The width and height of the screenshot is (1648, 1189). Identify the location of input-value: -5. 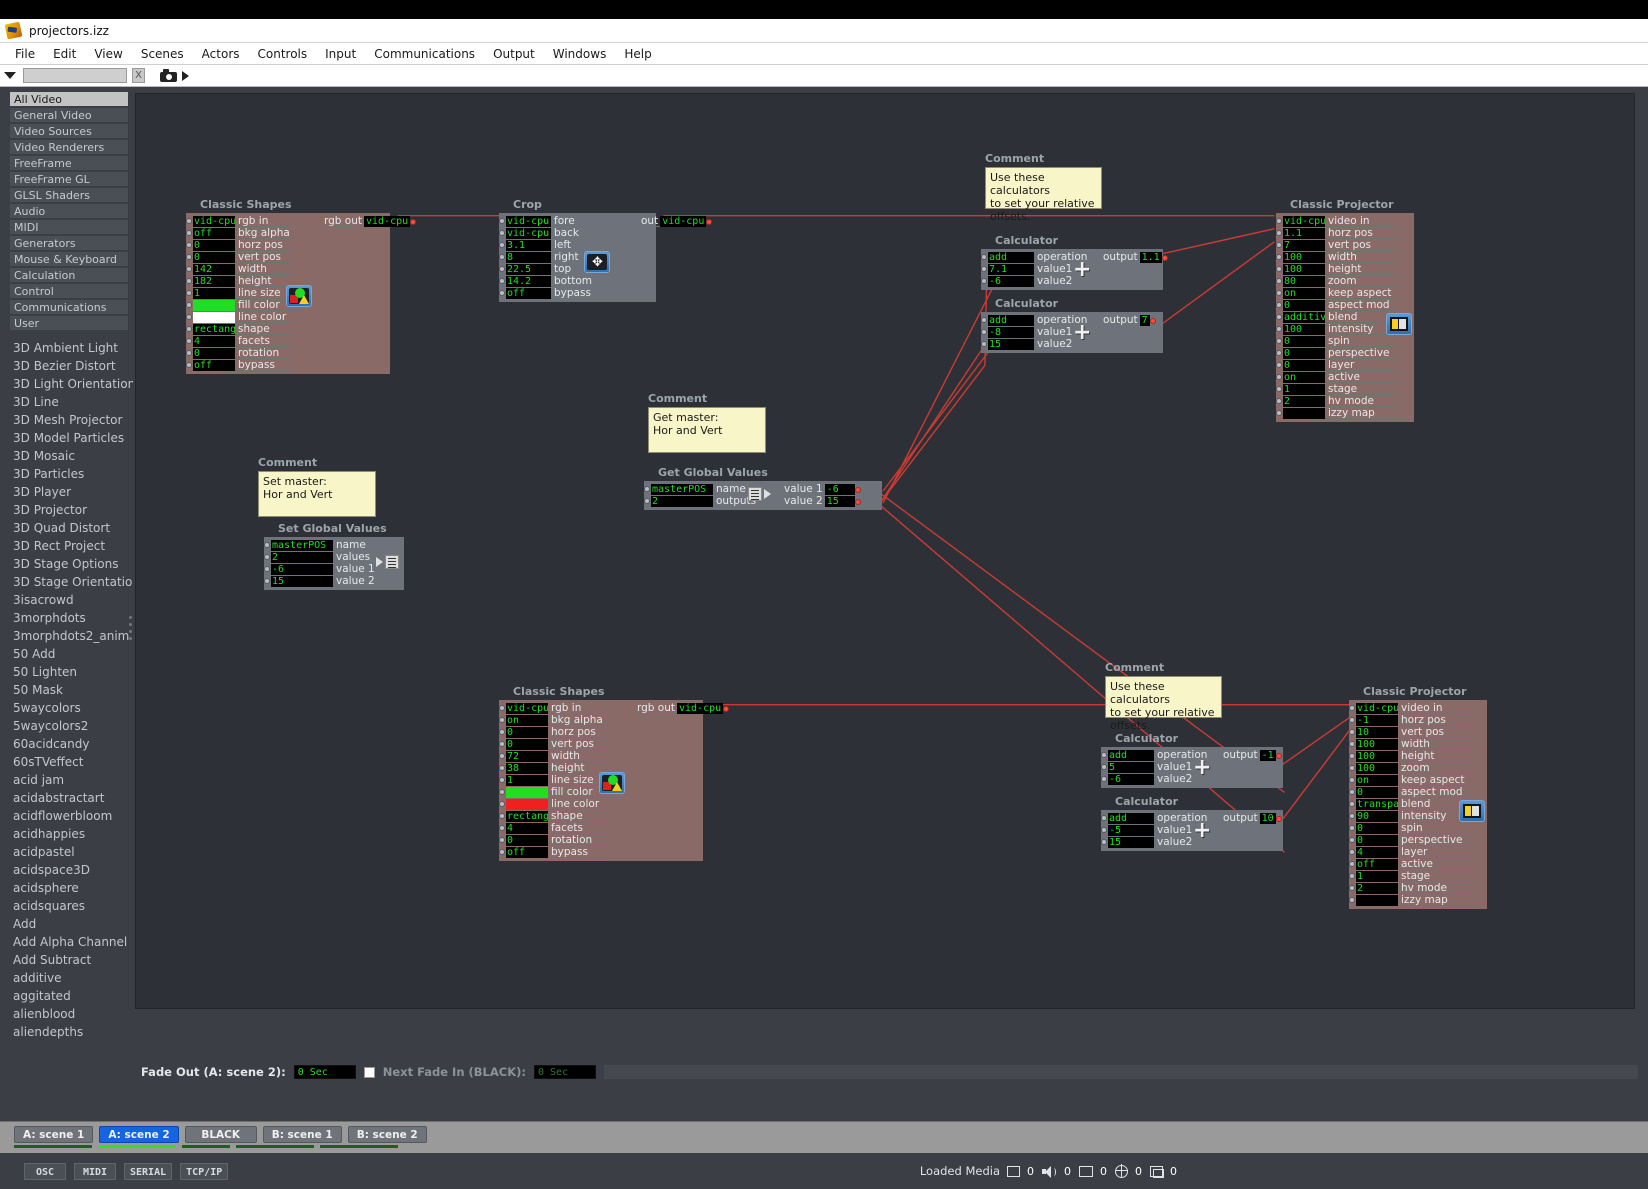
(1131, 830).